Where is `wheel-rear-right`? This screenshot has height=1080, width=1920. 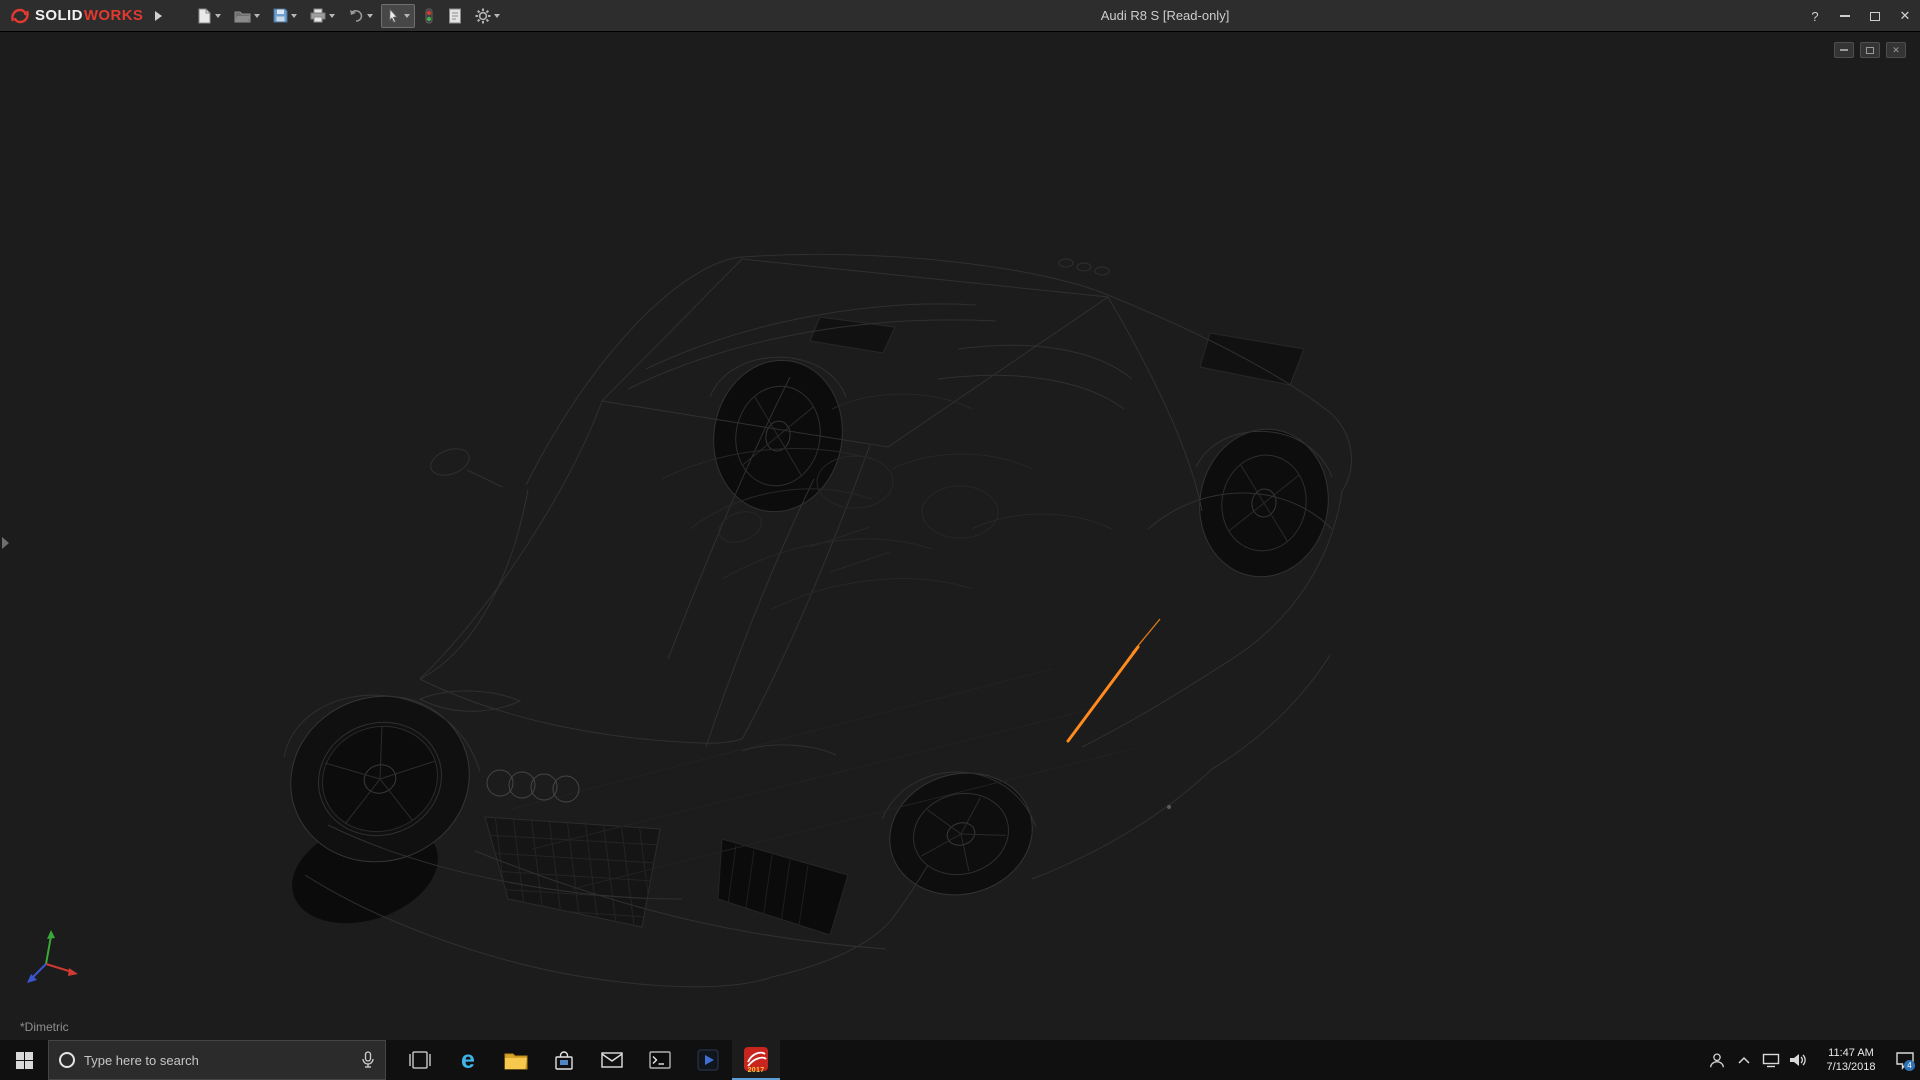
wheel-rear-right is located at coordinates (1264, 503).